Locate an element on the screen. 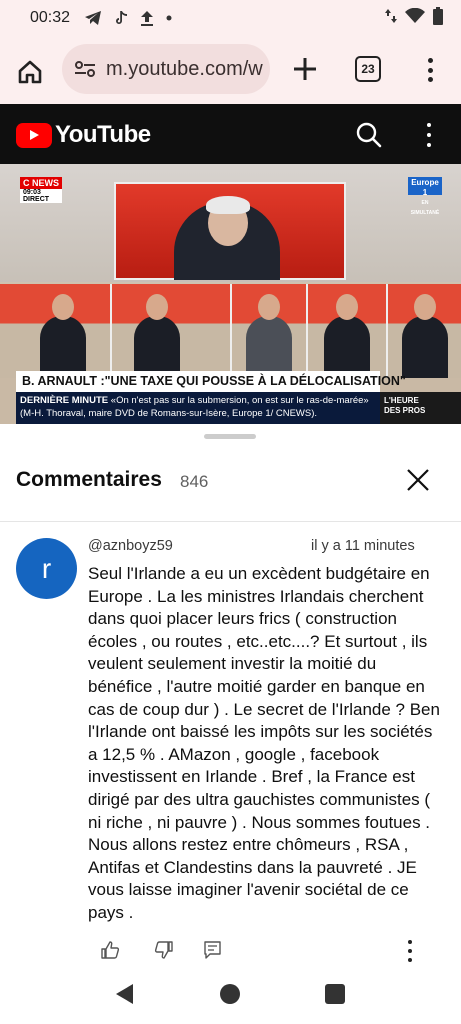 The image size is (461, 1024). telegram-icon is located at coordinates (93, 18).